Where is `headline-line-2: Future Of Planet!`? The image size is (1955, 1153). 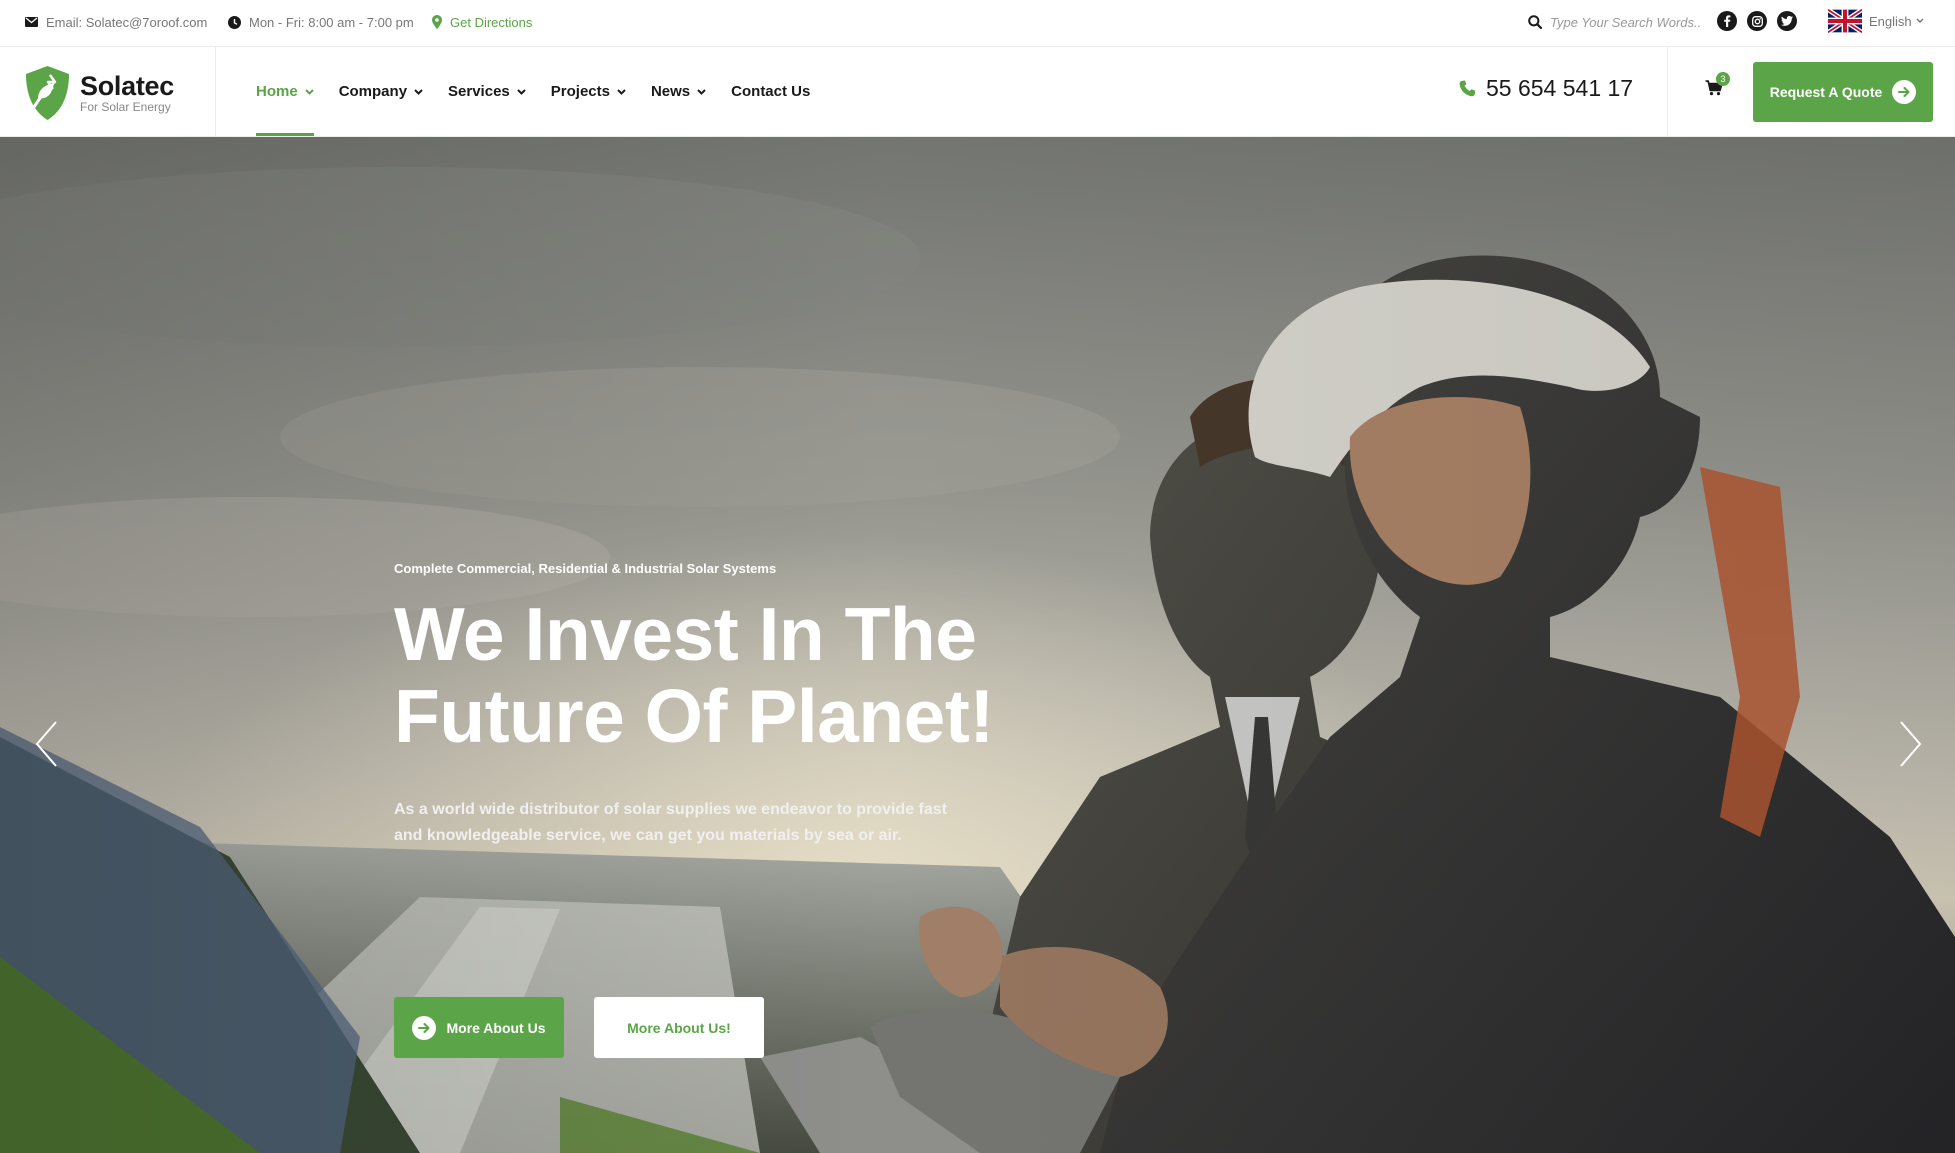
headline-line-2: Future Of Planet! is located at coordinates (694, 716).